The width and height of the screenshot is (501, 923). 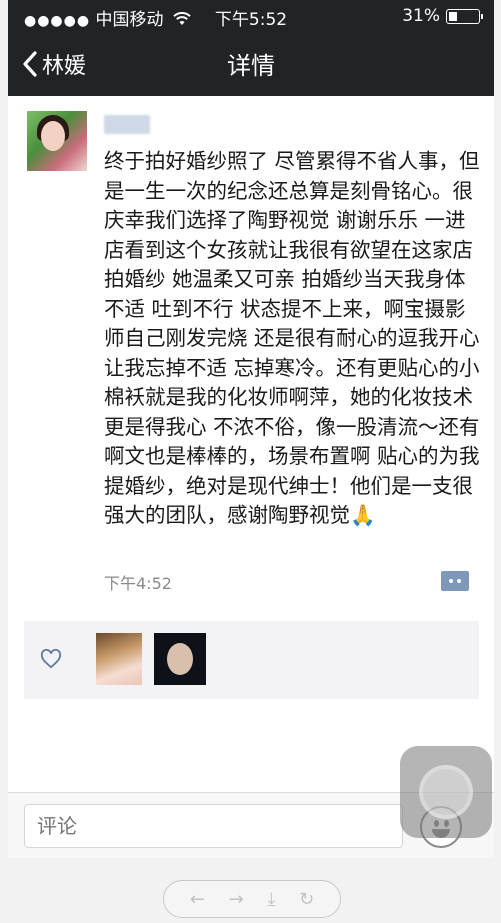 I want to click on assistive-ring-icon, so click(x=446, y=792).